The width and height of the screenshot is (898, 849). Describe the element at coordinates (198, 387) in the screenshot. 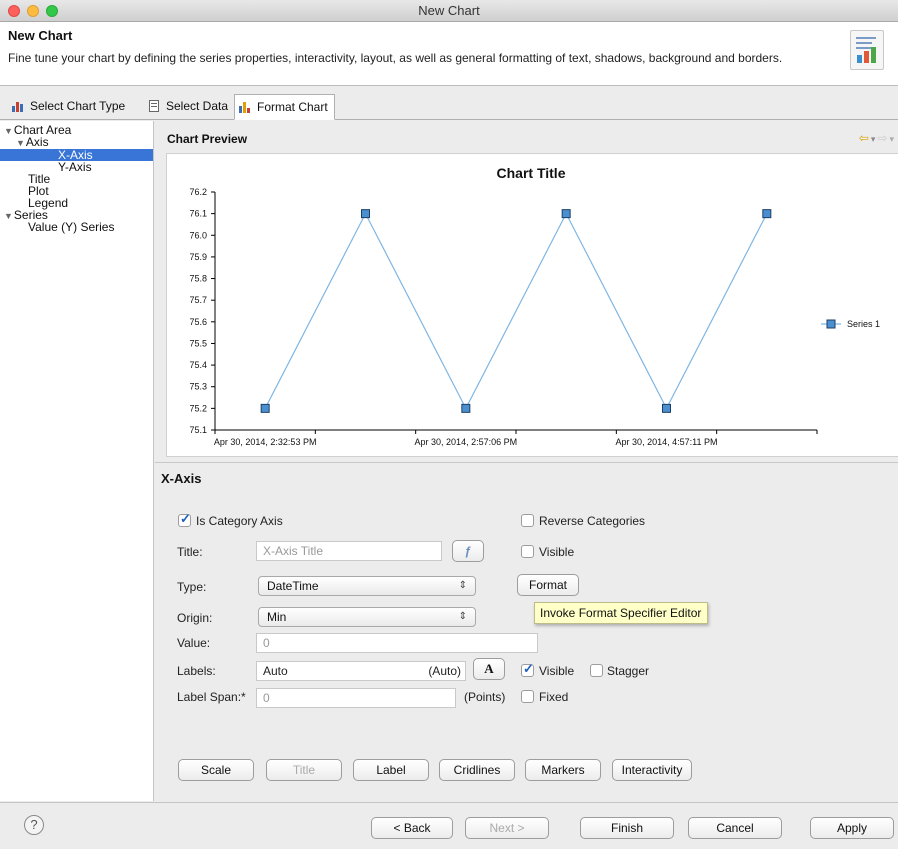

I see `y-tick-label: 75.3` at that location.